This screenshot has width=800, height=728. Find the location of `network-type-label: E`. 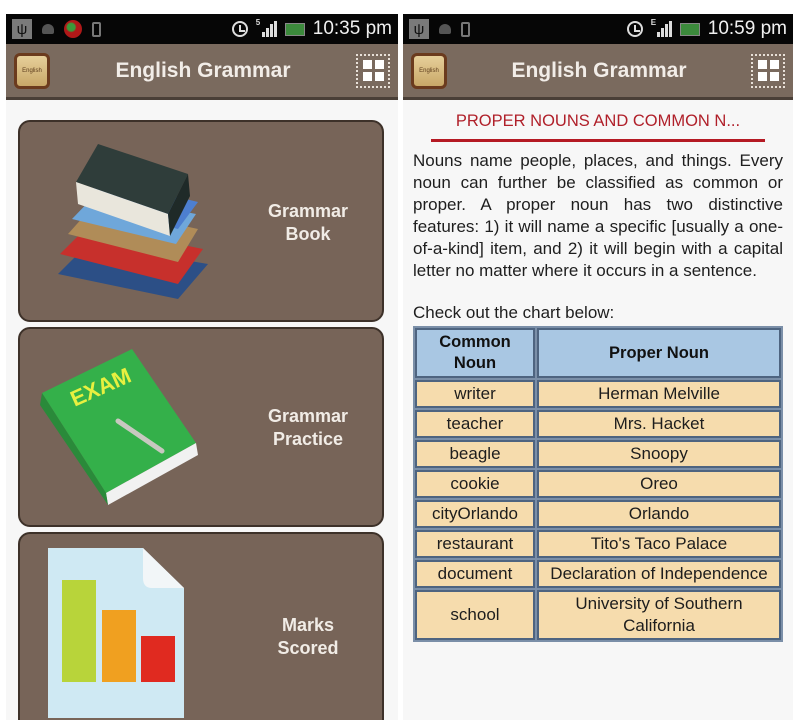

network-type-label: E is located at coordinates (653, 22).